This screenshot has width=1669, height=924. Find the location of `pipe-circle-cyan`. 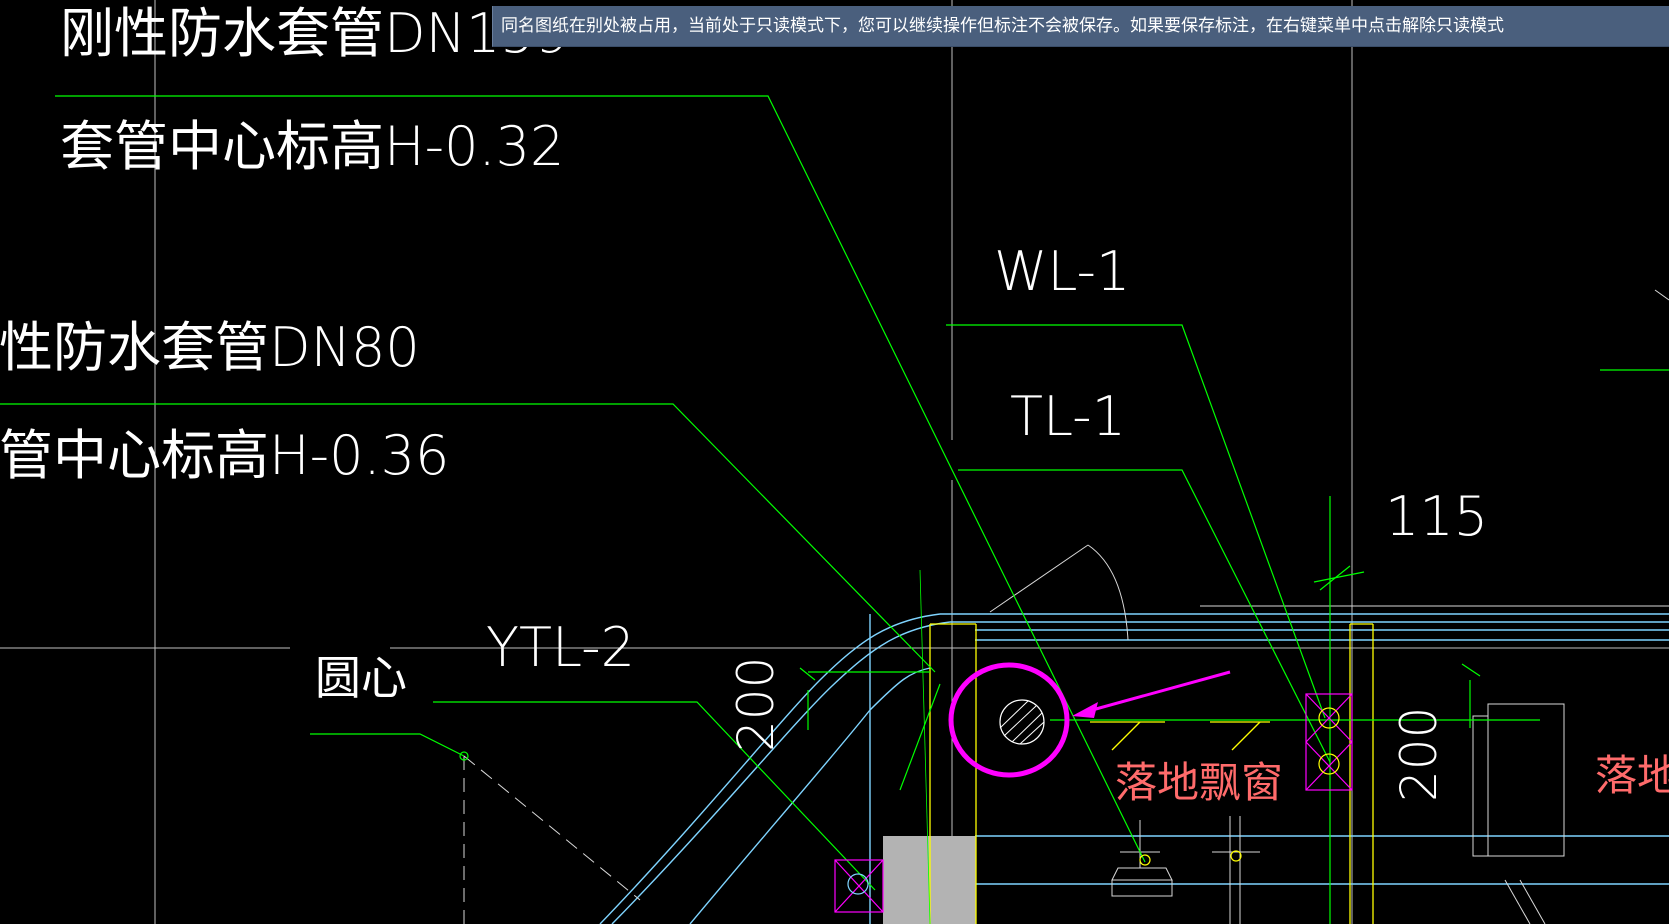

pipe-circle-cyan is located at coordinates (858, 884).